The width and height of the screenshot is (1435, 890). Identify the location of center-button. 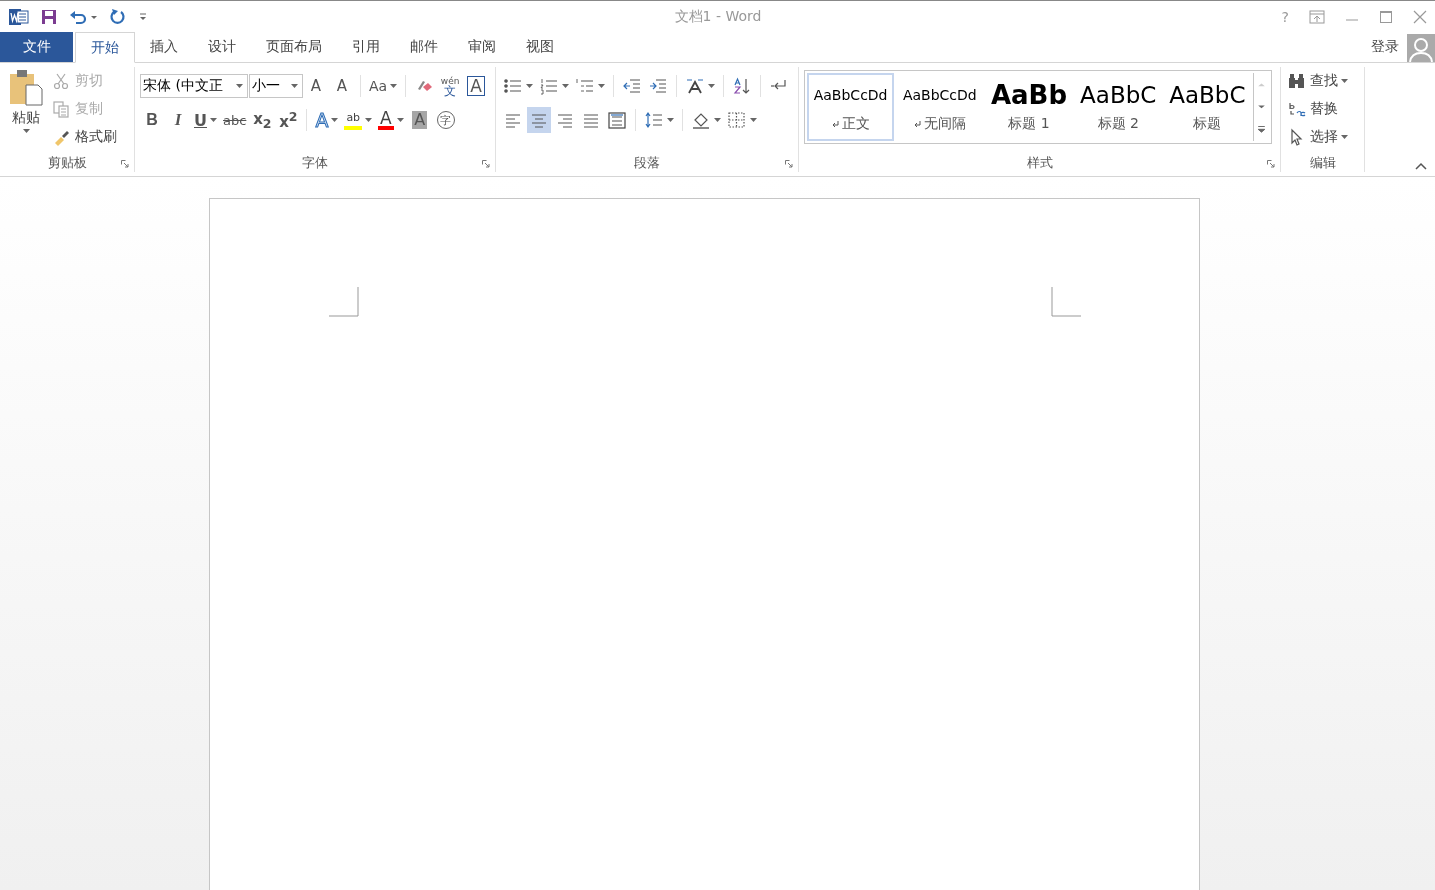
(539, 120).